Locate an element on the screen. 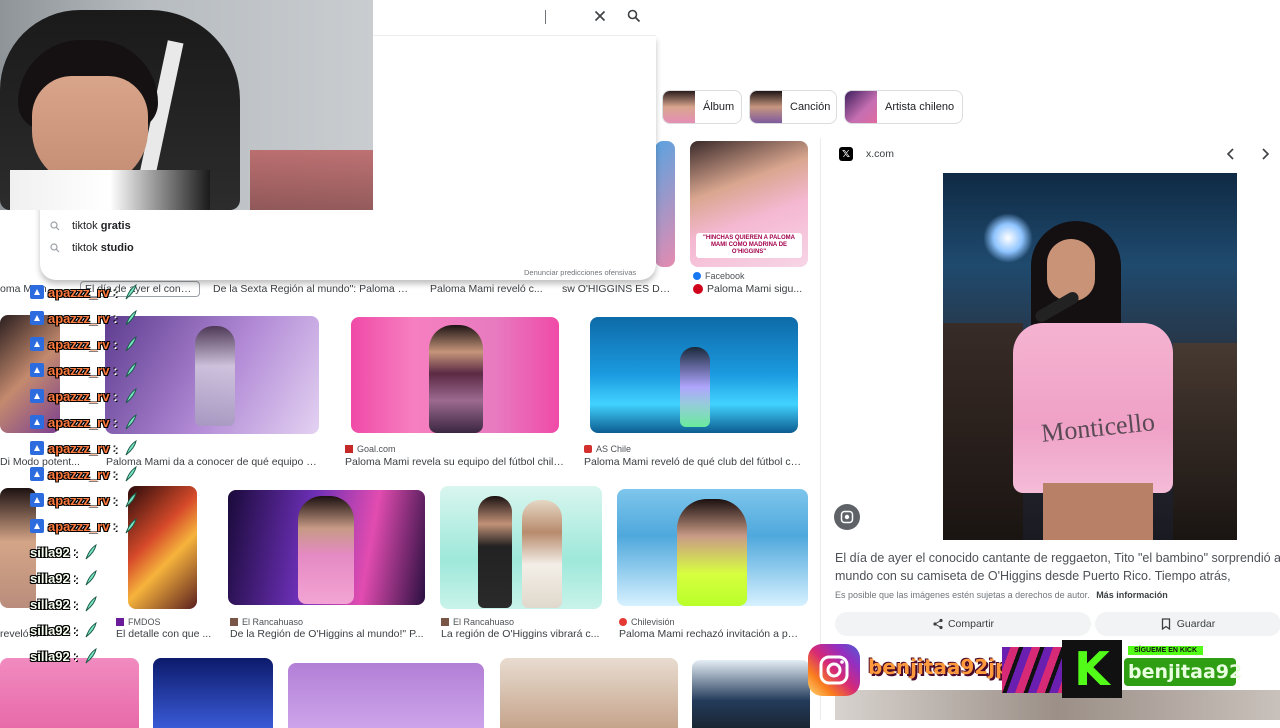  search-input is located at coordinates (514, 18).